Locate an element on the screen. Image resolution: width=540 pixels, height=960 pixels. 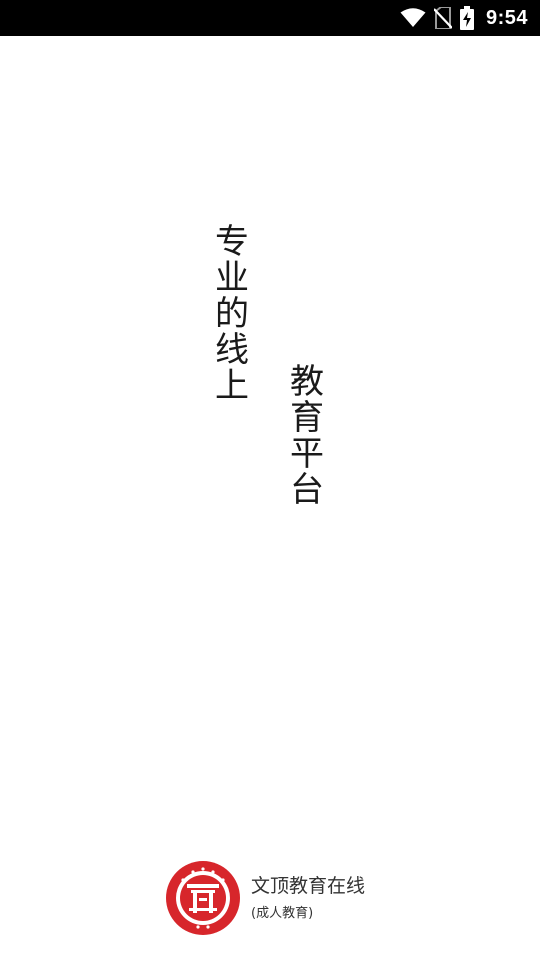
brand-name: 文顶教育在线 is located at coordinates (308, 886).